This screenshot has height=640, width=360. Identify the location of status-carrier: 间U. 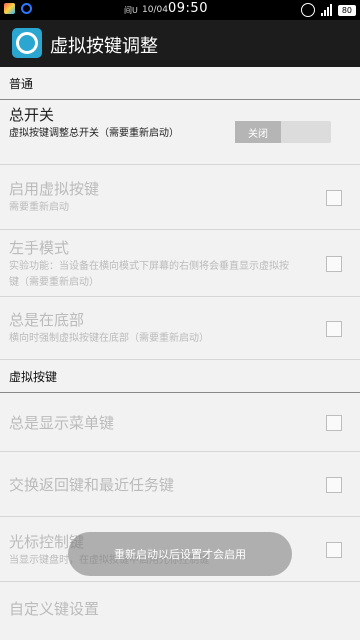
(131, 10).